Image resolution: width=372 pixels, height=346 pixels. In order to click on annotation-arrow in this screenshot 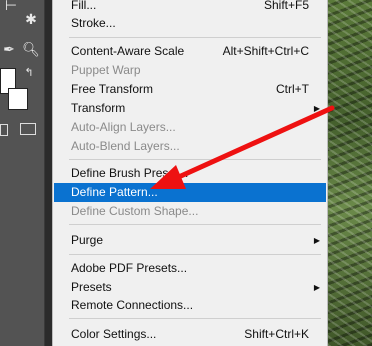, I will do `click(242, 147)`.